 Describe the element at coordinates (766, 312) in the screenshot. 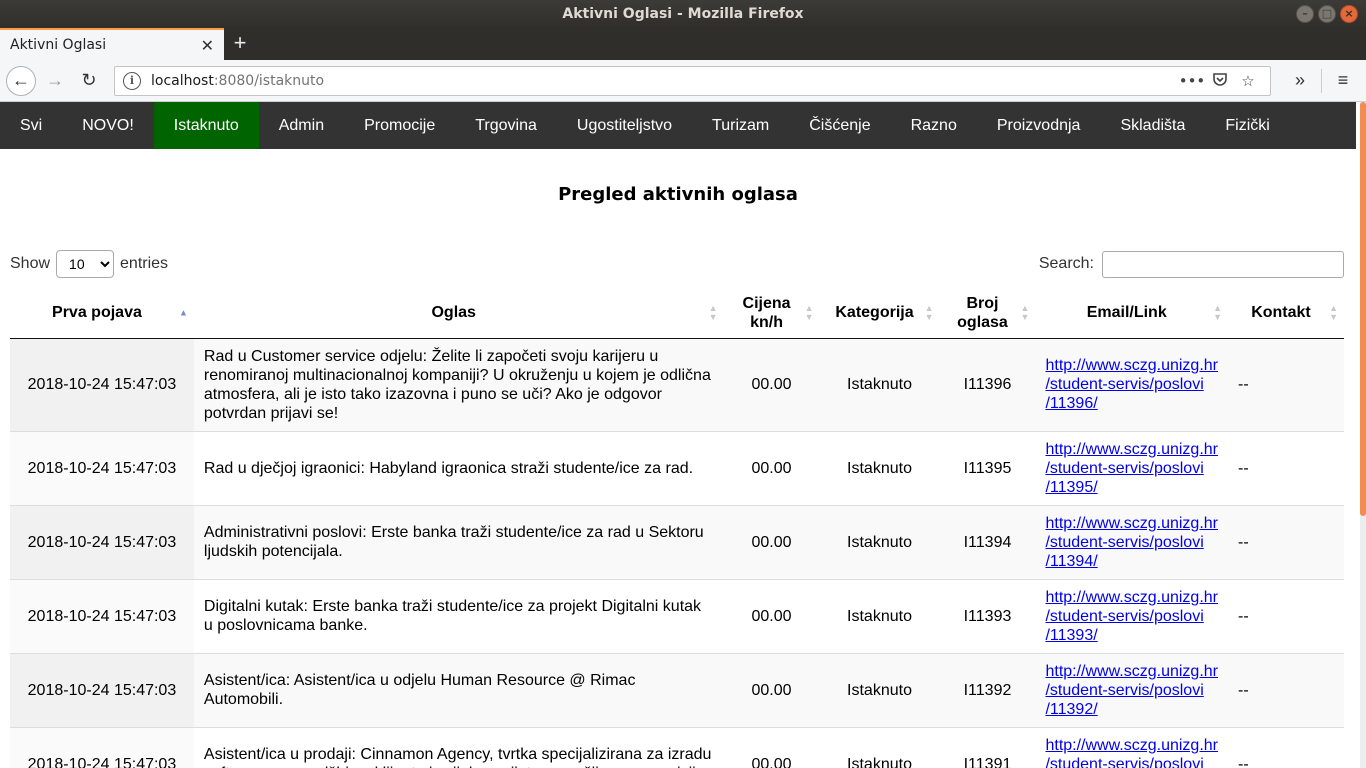

I see `column-header-label: Cijena kn/h` at that location.